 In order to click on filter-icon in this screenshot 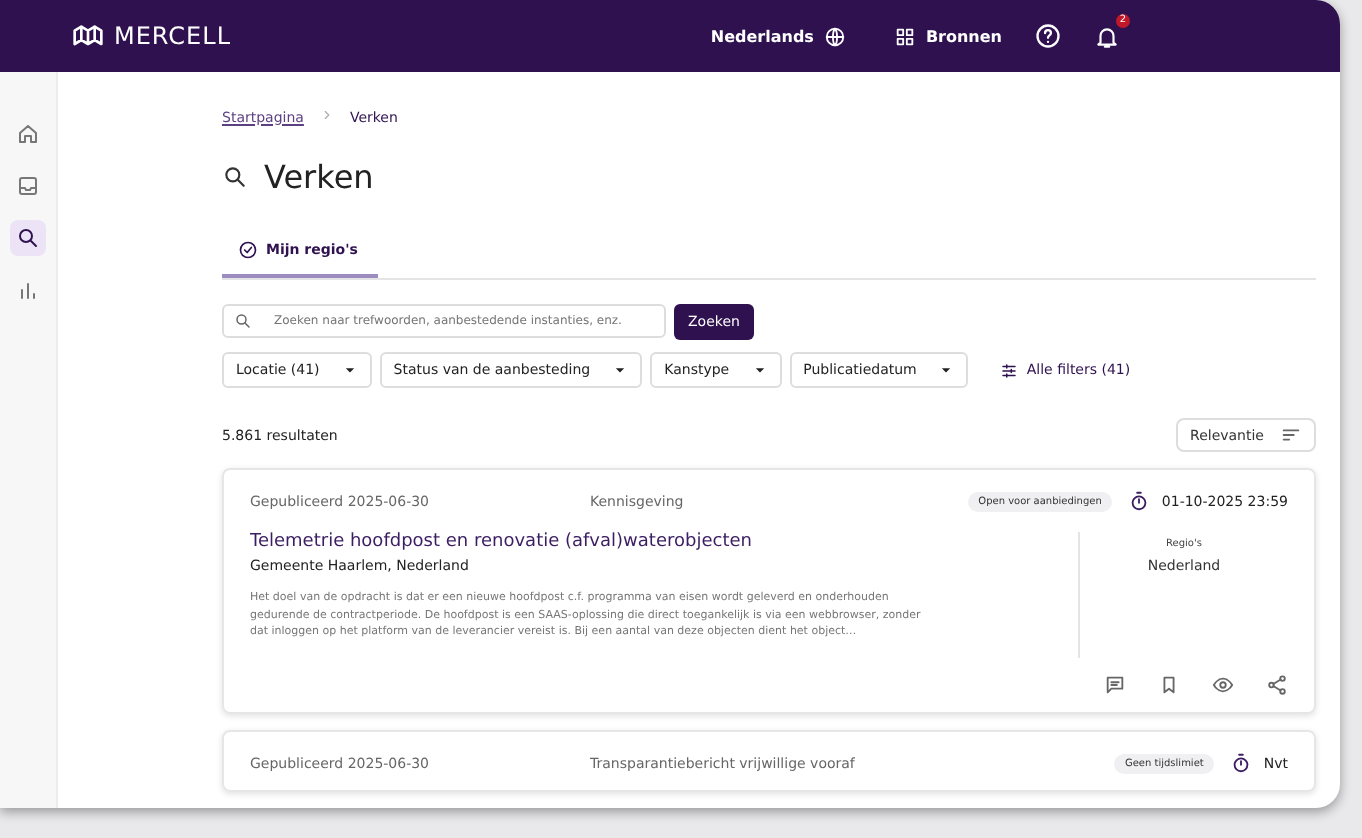, I will do `click(1009, 370)`.